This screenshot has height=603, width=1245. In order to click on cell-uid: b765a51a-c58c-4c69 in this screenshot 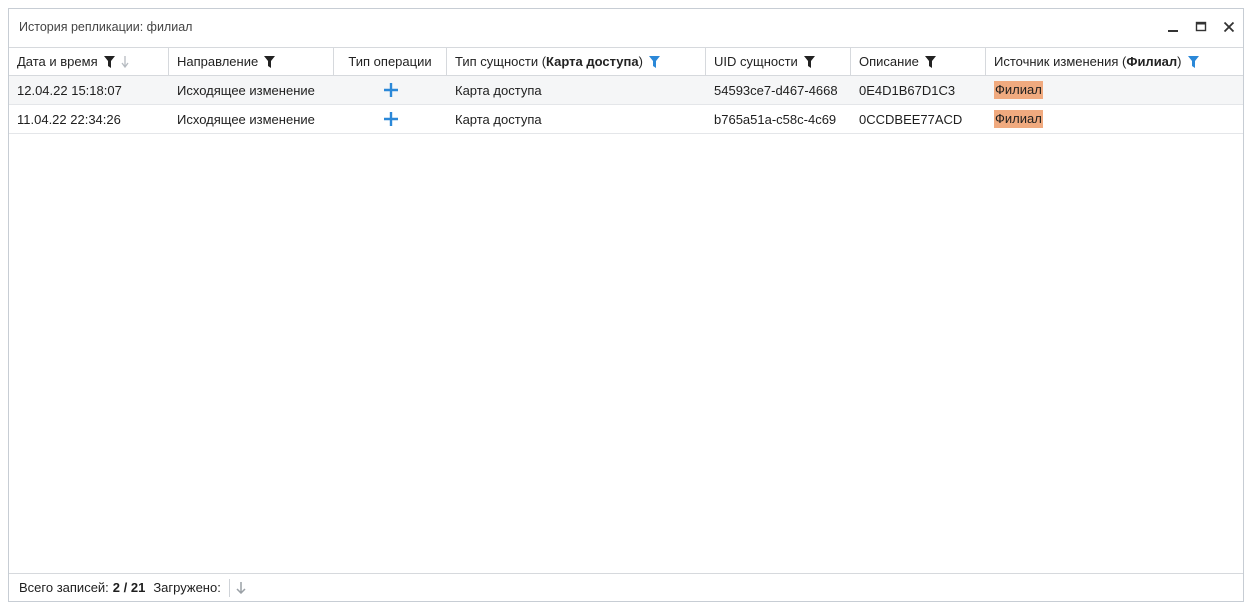, I will do `click(775, 119)`.